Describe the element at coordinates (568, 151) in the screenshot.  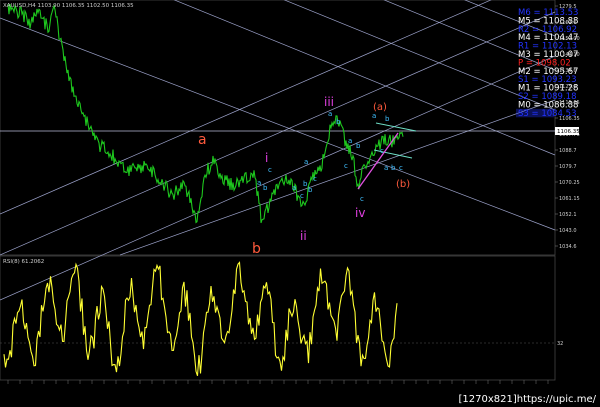
I see `price-tick-label: 1088.7` at that location.